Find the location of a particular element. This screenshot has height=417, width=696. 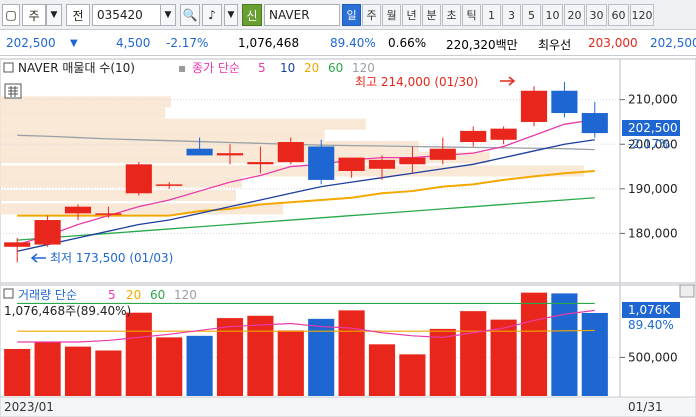

speaker-icon: ♪ is located at coordinates (212, 15).